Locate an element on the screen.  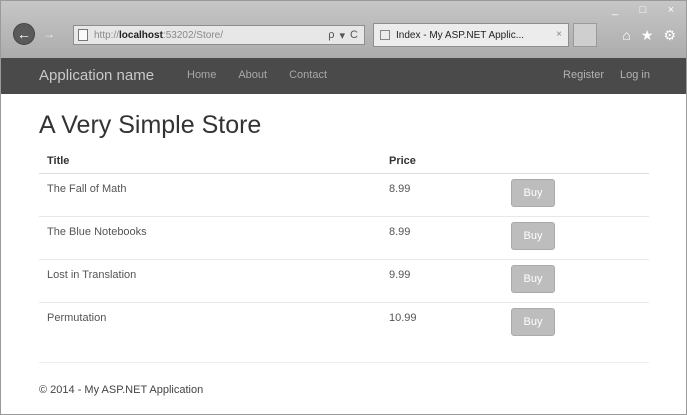
nav-links: Home About Contact is located at coordinates (268, 75).